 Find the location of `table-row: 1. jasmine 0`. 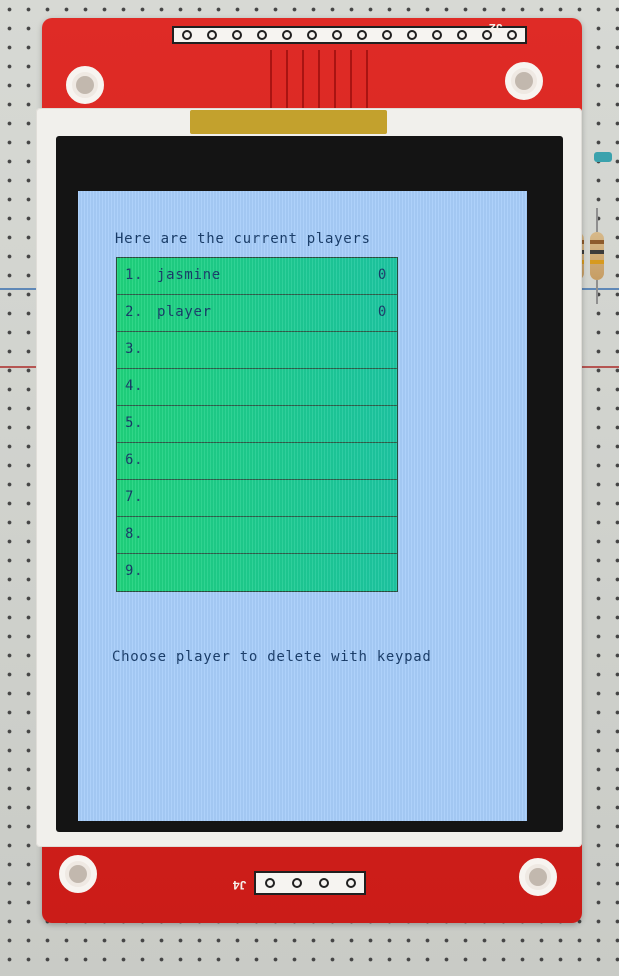

table-row: 1. jasmine 0 is located at coordinates (257, 276).